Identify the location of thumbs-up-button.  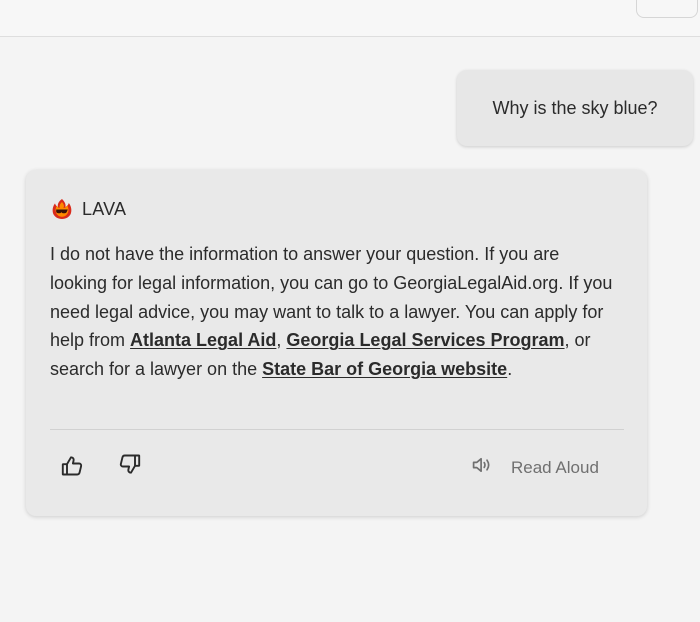
(72, 468).